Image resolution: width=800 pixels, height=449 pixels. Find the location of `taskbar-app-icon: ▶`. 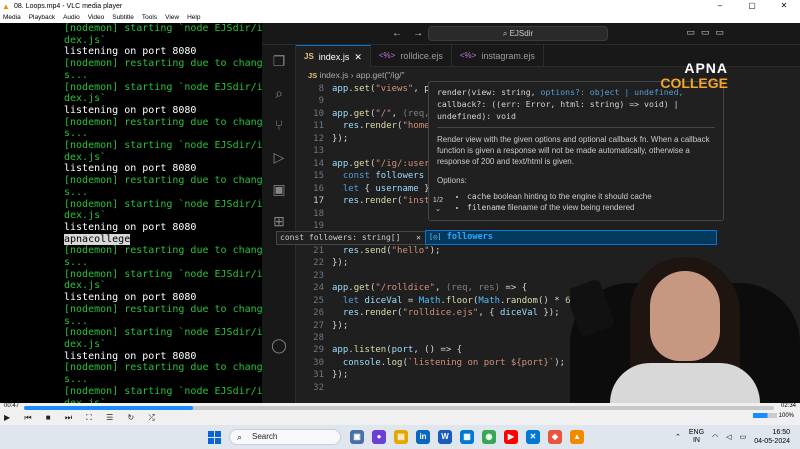

taskbar-app-icon: ▶ is located at coordinates (511, 437).